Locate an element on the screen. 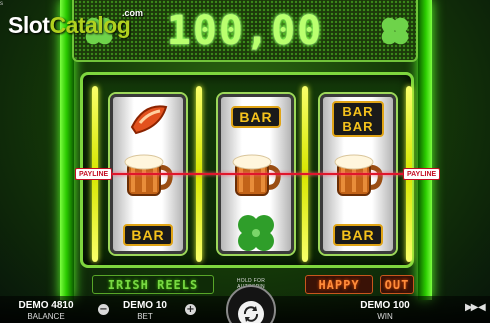 This screenshot has width=490, height=323. fast-forward-icon: ▶▶ is located at coordinates (471, 307).